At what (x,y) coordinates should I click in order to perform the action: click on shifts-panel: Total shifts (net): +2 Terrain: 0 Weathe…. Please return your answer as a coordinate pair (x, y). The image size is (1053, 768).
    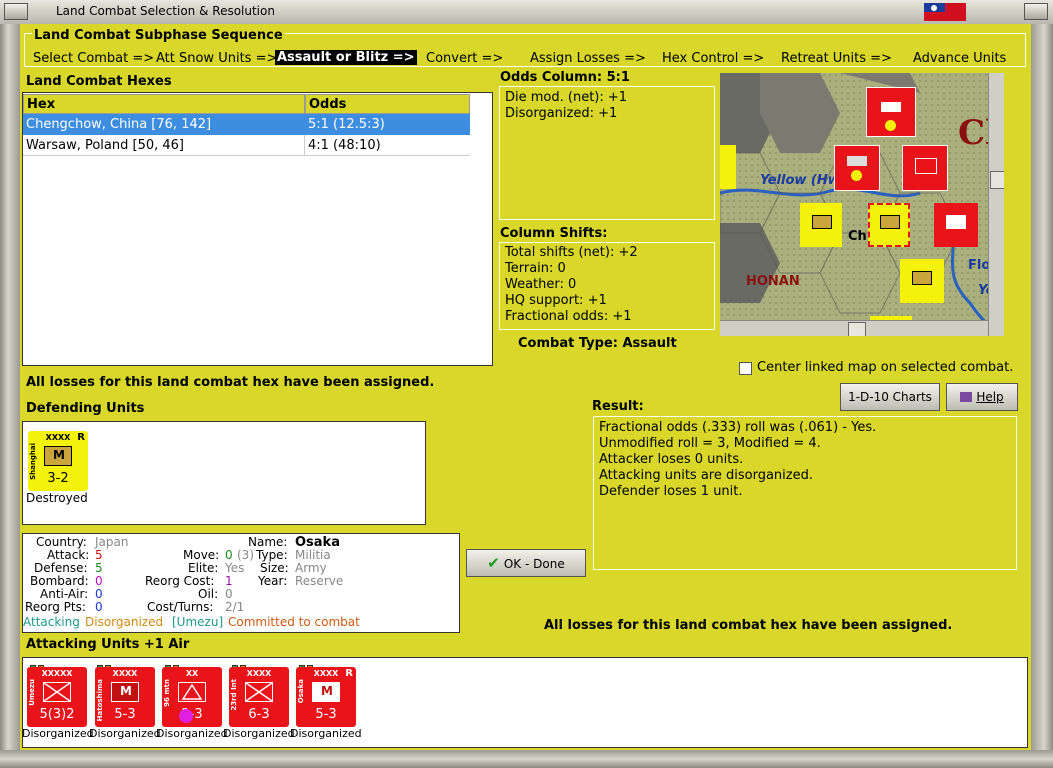
    Looking at the image, I should click on (607, 286).